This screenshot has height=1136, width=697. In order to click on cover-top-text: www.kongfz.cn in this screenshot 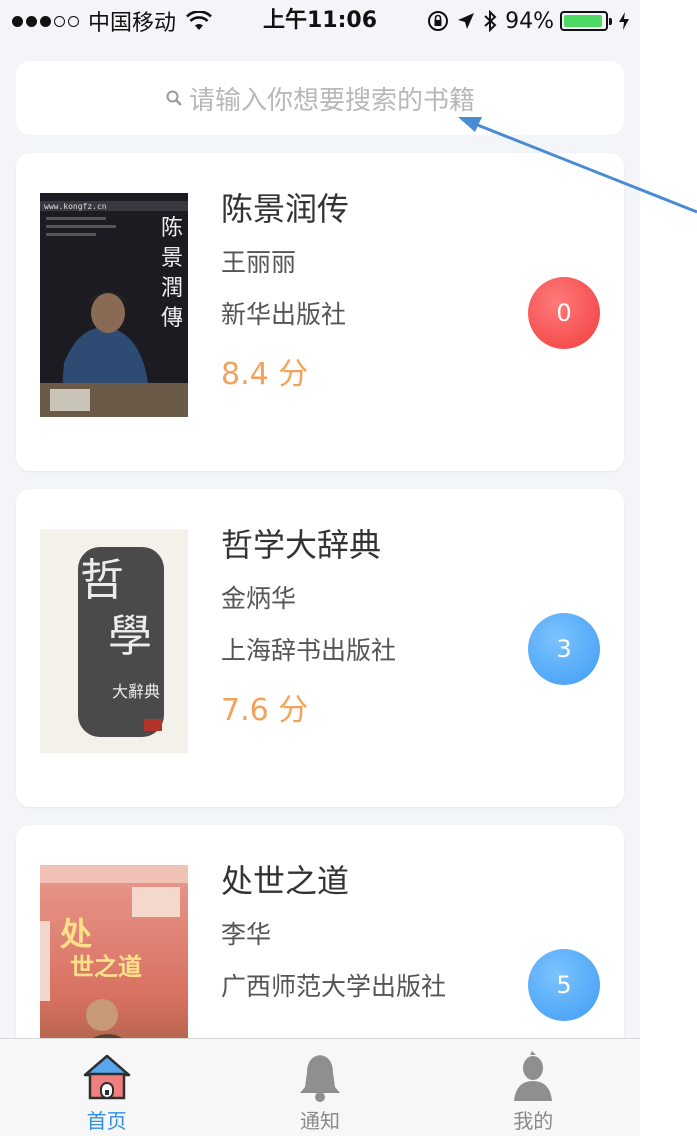, I will do `click(75, 206)`.